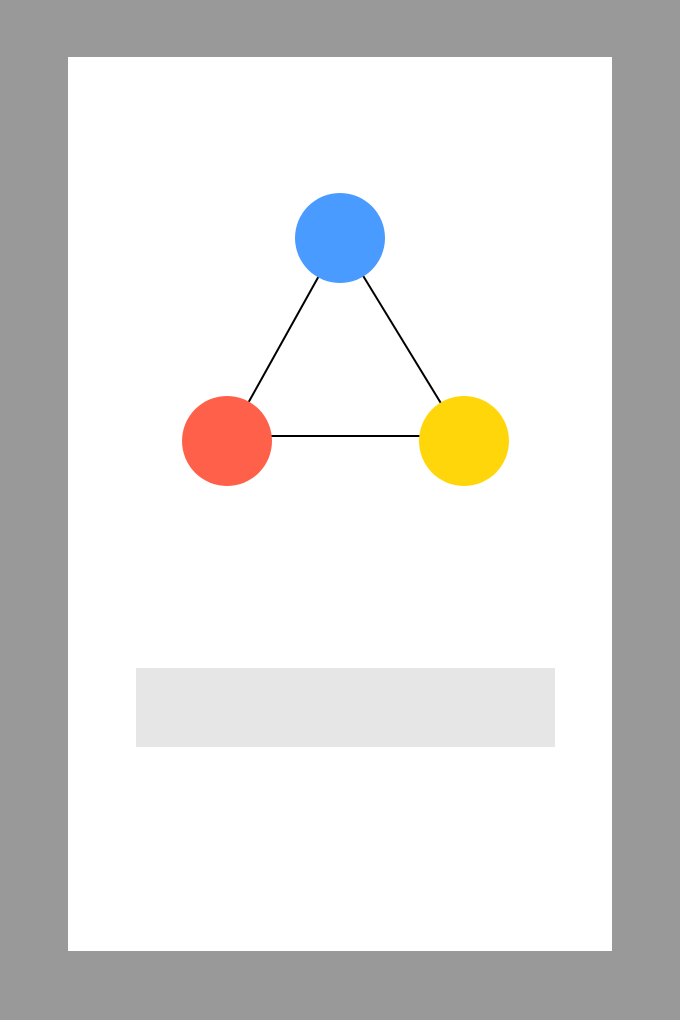 This screenshot has width=680, height=1020. Describe the element at coordinates (464, 441) in the screenshot. I see `yellow-node-icon` at that location.